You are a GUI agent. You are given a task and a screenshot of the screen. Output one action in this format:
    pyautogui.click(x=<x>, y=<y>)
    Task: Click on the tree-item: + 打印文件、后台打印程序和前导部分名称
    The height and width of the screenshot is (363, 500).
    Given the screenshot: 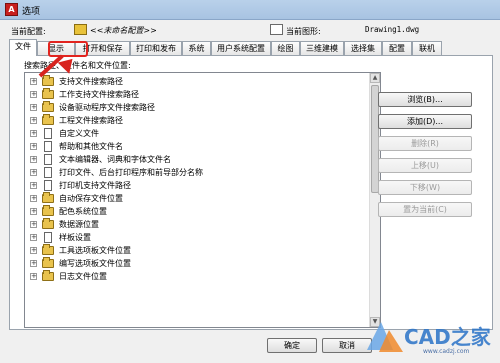 What is the action you would take?
    pyautogui.click(x=197, y=172)
    